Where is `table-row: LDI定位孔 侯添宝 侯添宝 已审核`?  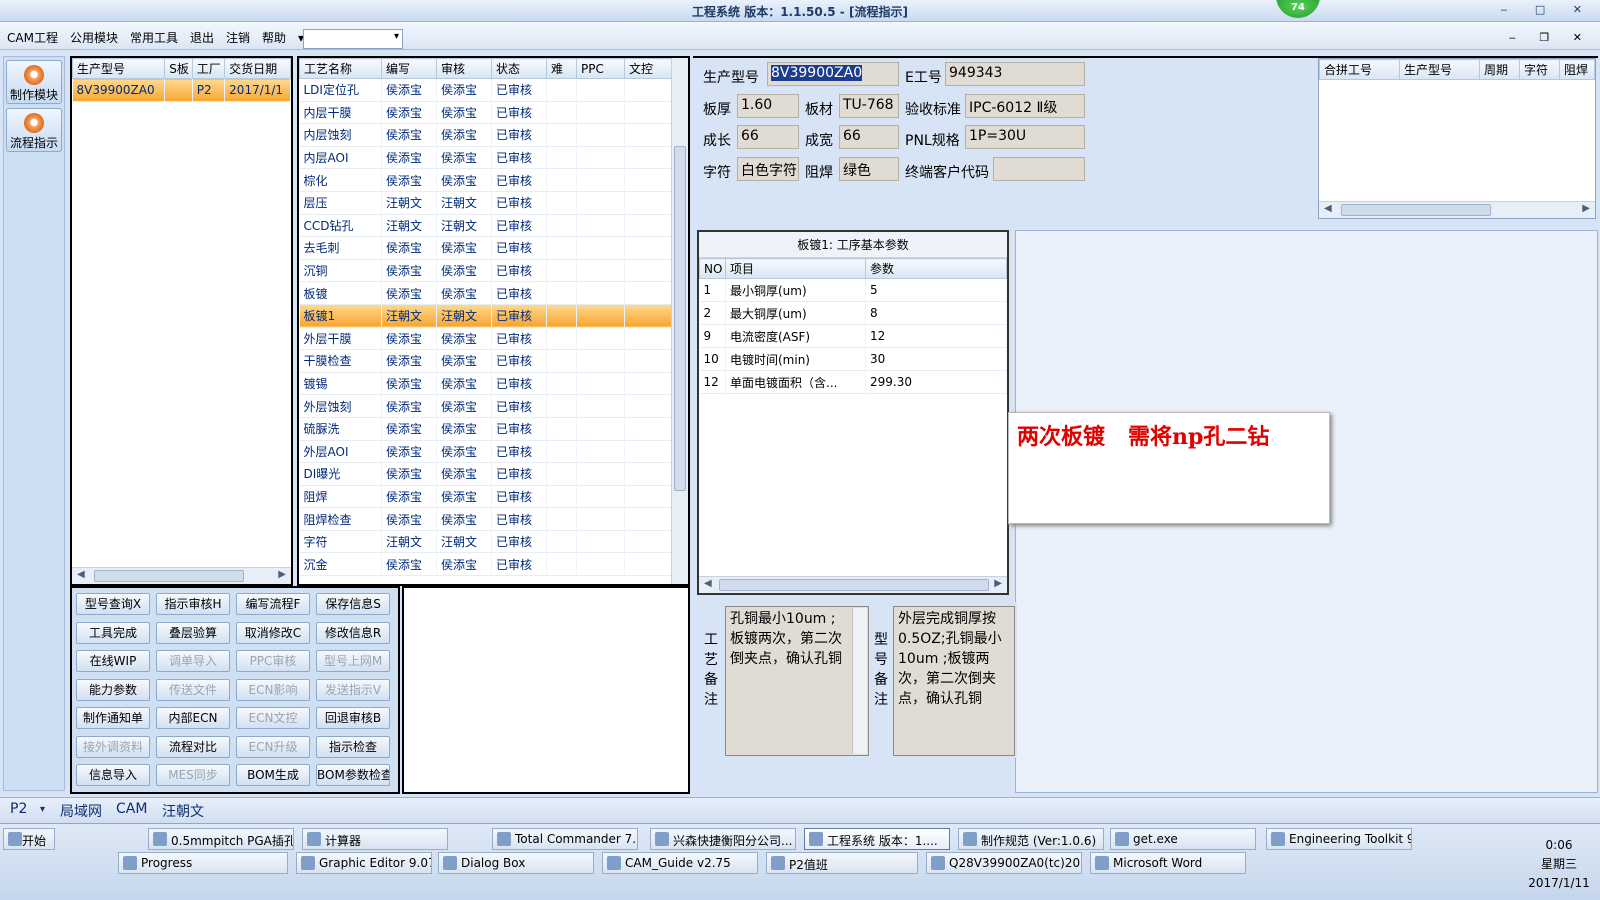
table-row: LDI定位孔 侯添宝 侯添宝 已审核 is located at coordinates (493, 90).